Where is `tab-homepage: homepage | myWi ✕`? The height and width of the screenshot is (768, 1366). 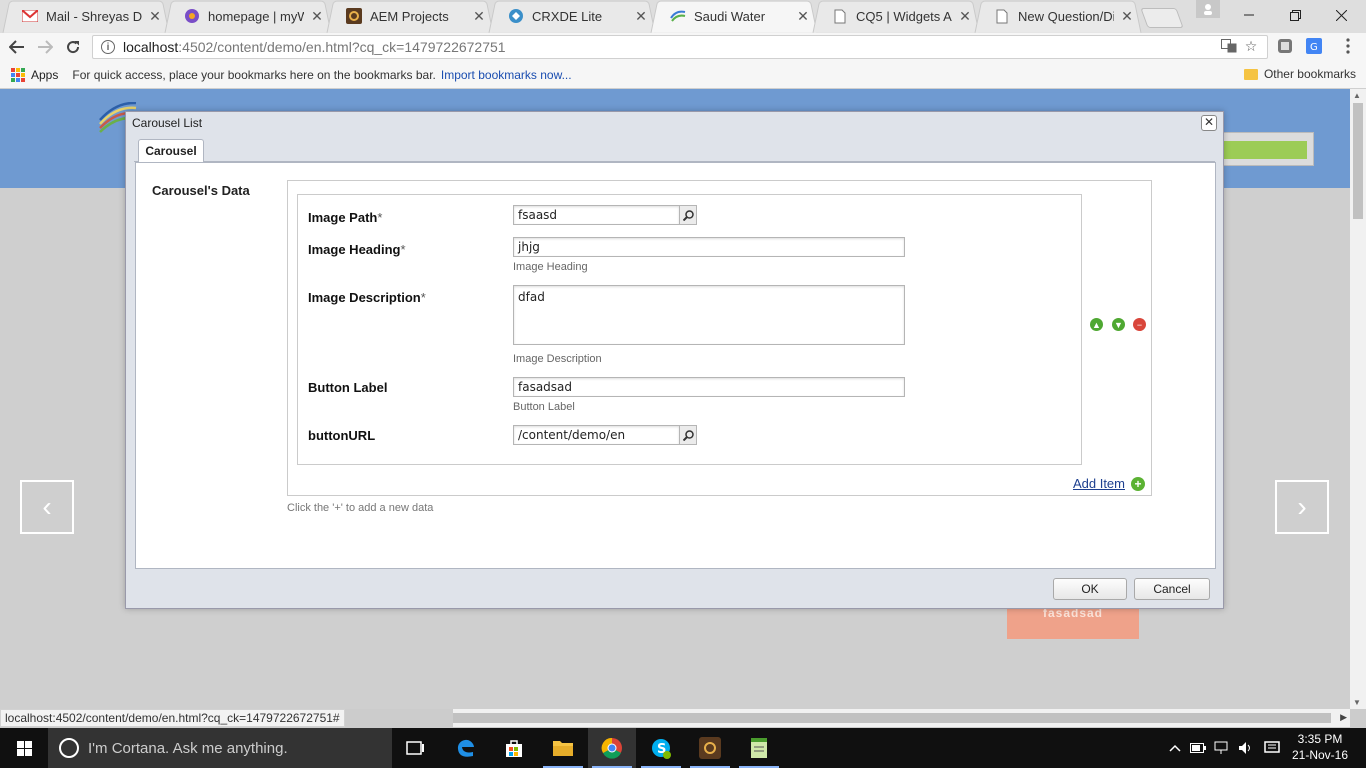
tab-homepage: homepage | myWi ✕ is located at coordinates (248, 16).